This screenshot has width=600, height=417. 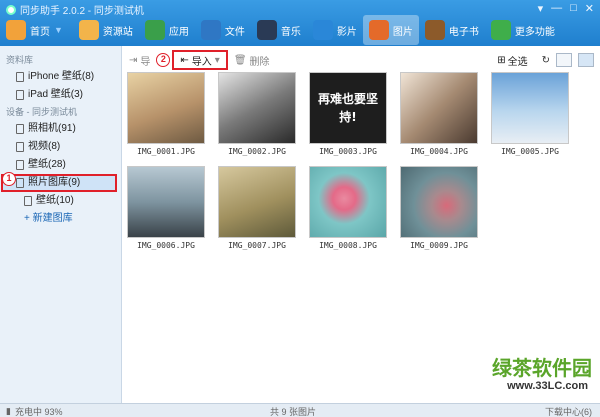 What do you see at coordinates (573, 8) in the screenshot?
I see `maximize-icon: □` at bounding box center [573, 8].